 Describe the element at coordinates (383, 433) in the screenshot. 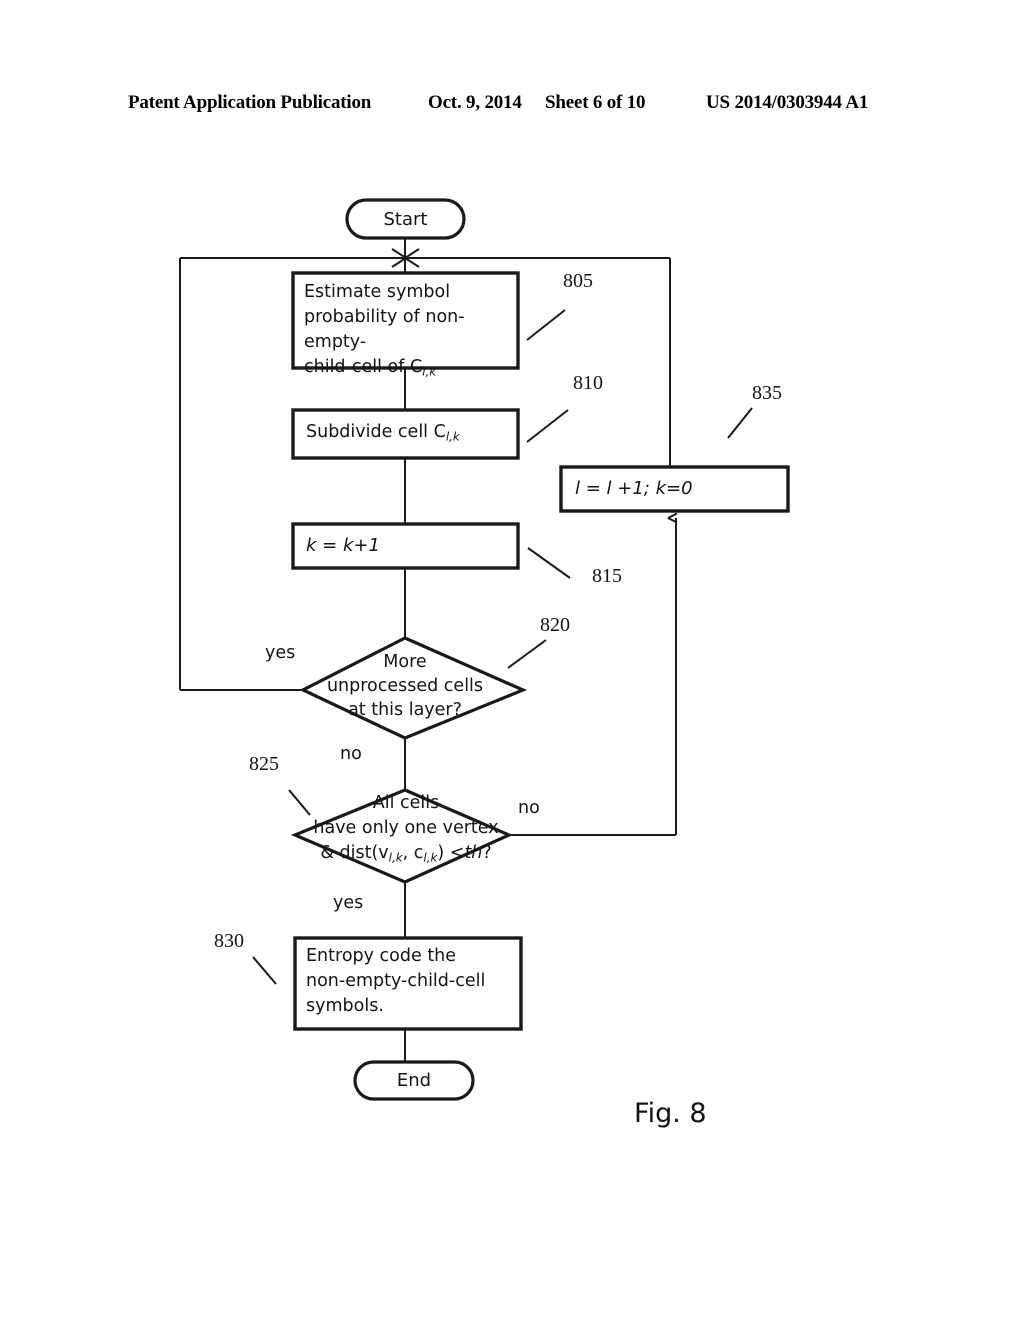

I see `subdivide-process-text: Subdivide cell Cl,k` at that location.